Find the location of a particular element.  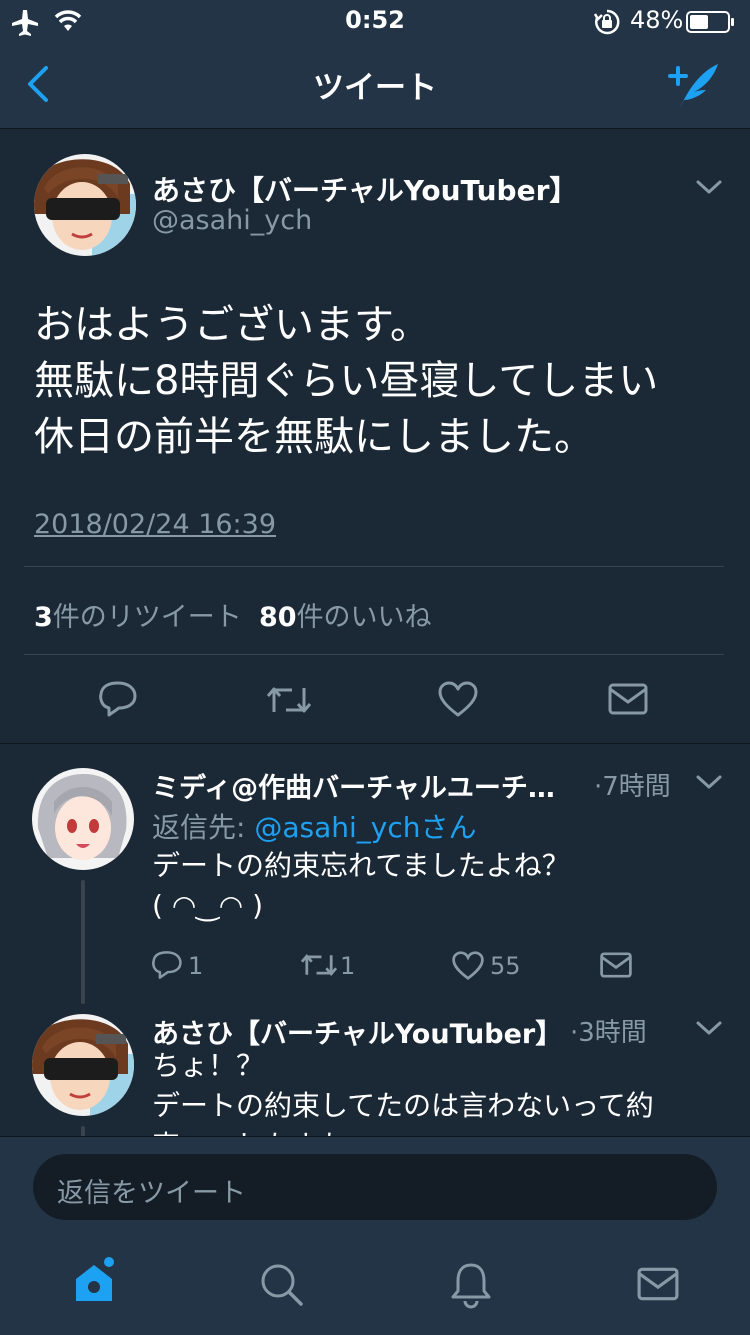

reply-text-line: ちょ！？ is located at coordinates (208, 1065).